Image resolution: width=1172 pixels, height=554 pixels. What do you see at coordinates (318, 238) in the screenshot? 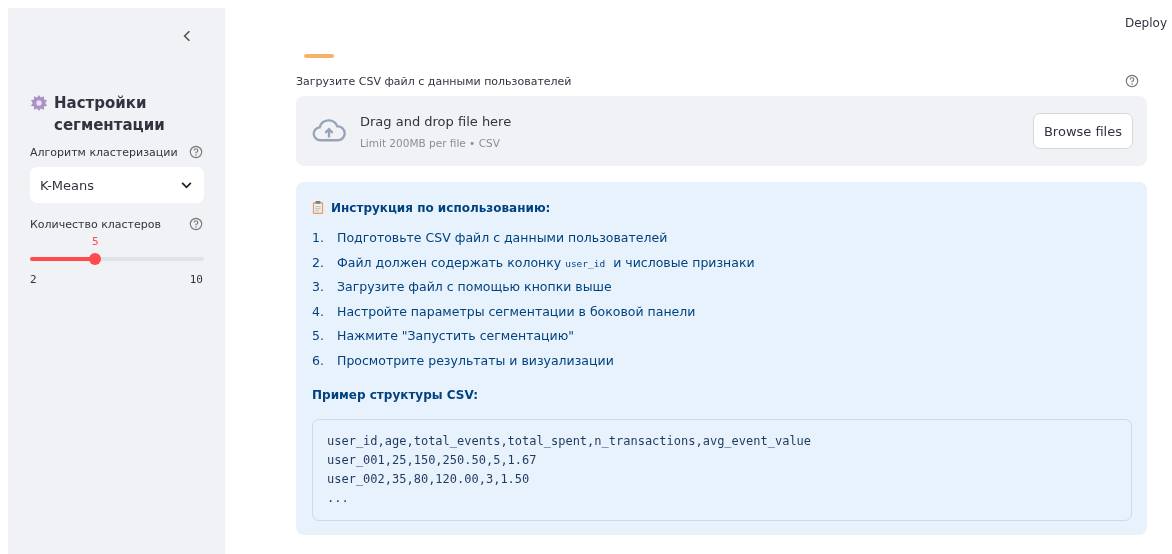
I see `step-number: 1.` at bounding box center [318, 238].